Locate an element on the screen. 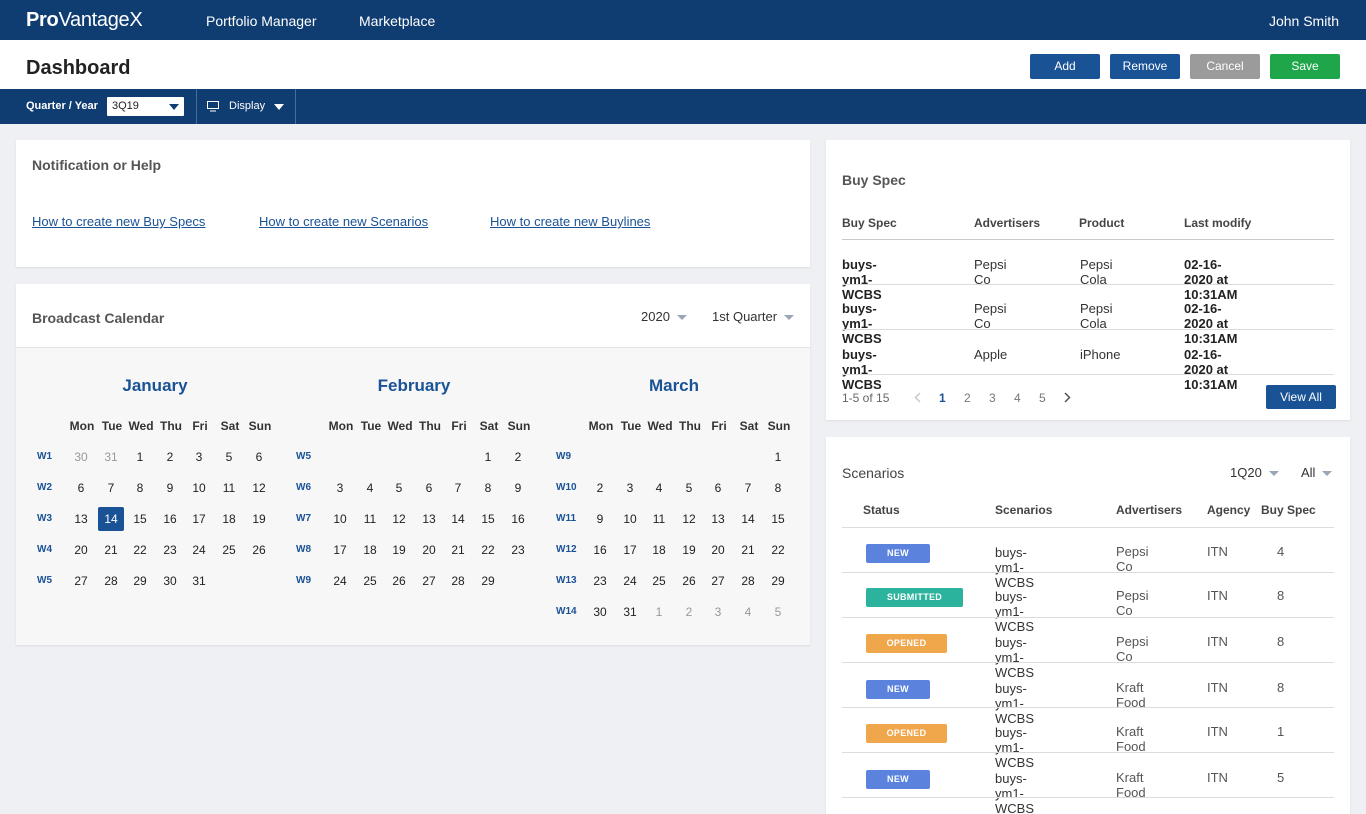 This screenshot has width=1366, height=814. column-header-status: Status is located at coordinates (881, 510).